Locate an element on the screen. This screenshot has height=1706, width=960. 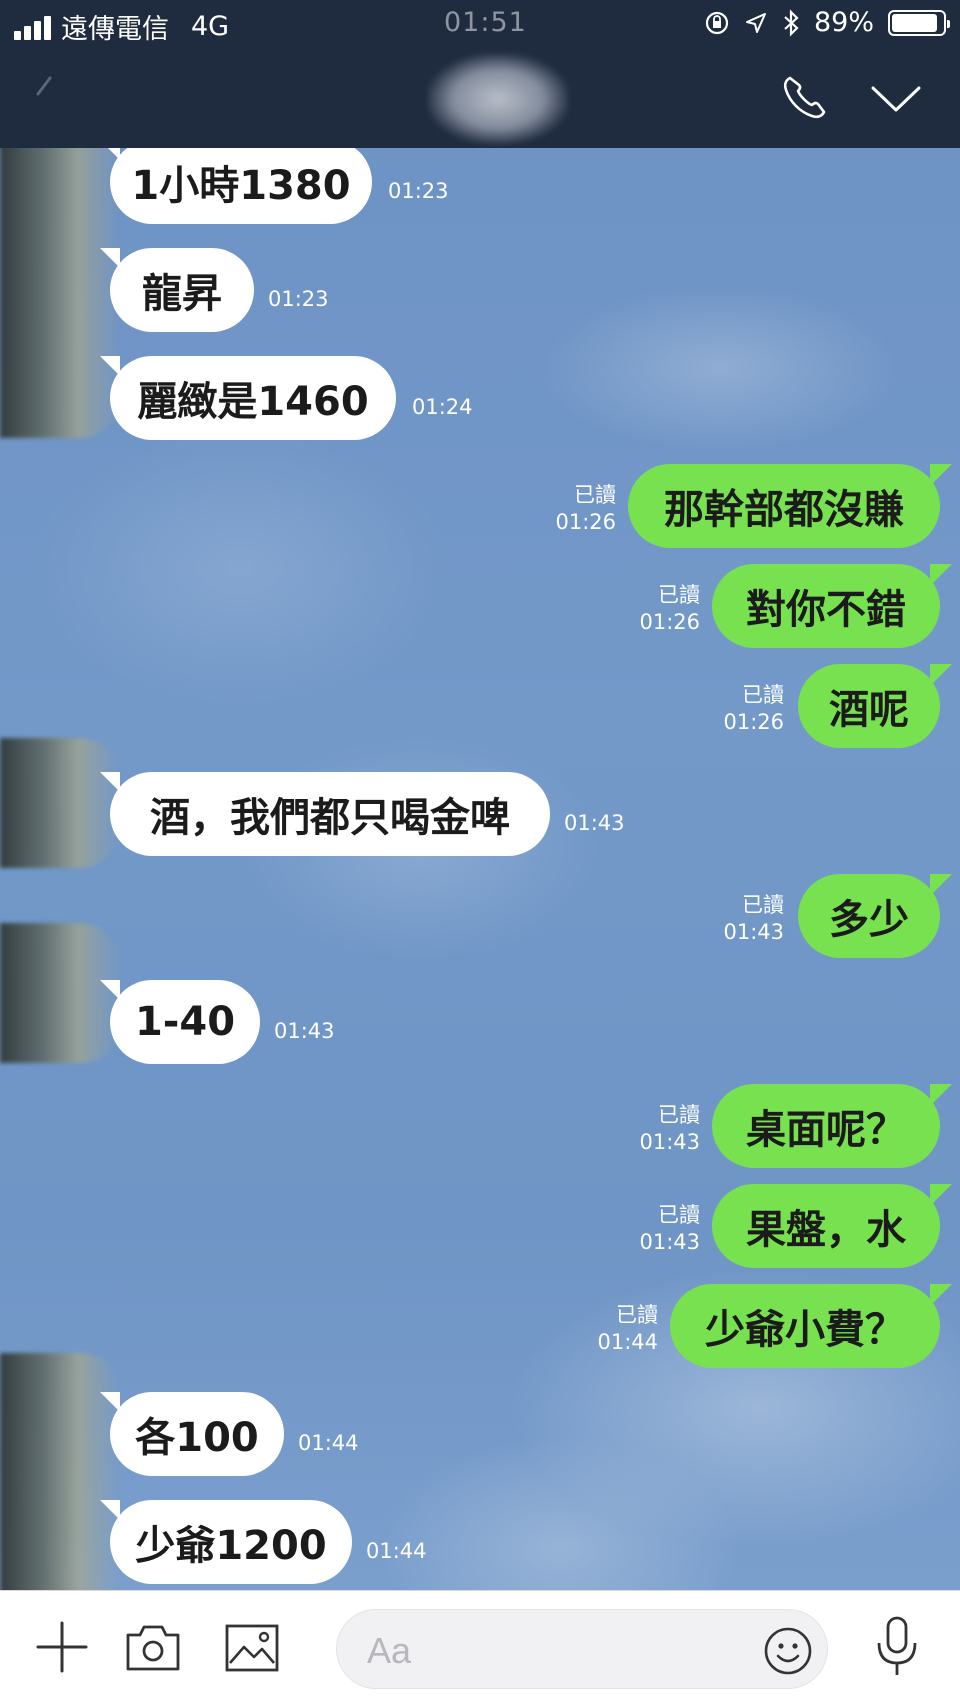
outgoing-message: 果盤，水 is located at coordinates (832, 1226).